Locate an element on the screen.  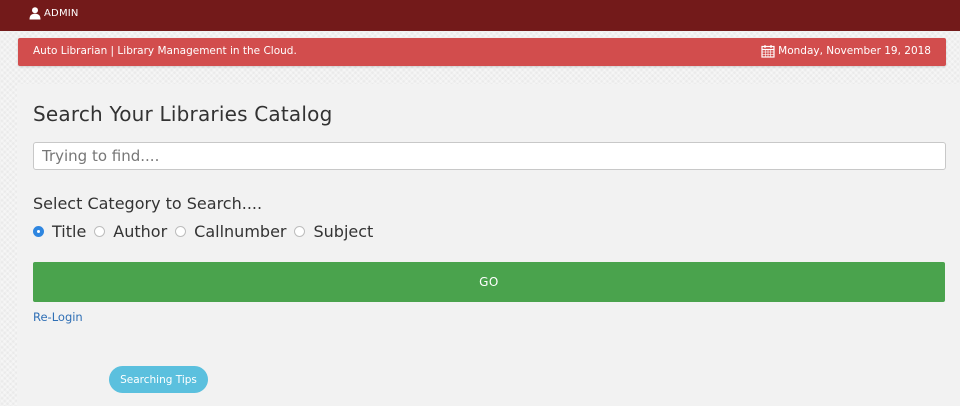
search-input is located at coordinates (489, 156).